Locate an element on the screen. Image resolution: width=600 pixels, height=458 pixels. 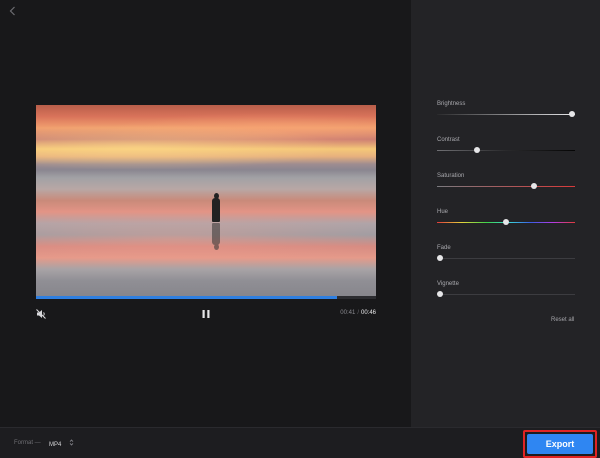
vignette-slider is located at coordinates (505, 294).